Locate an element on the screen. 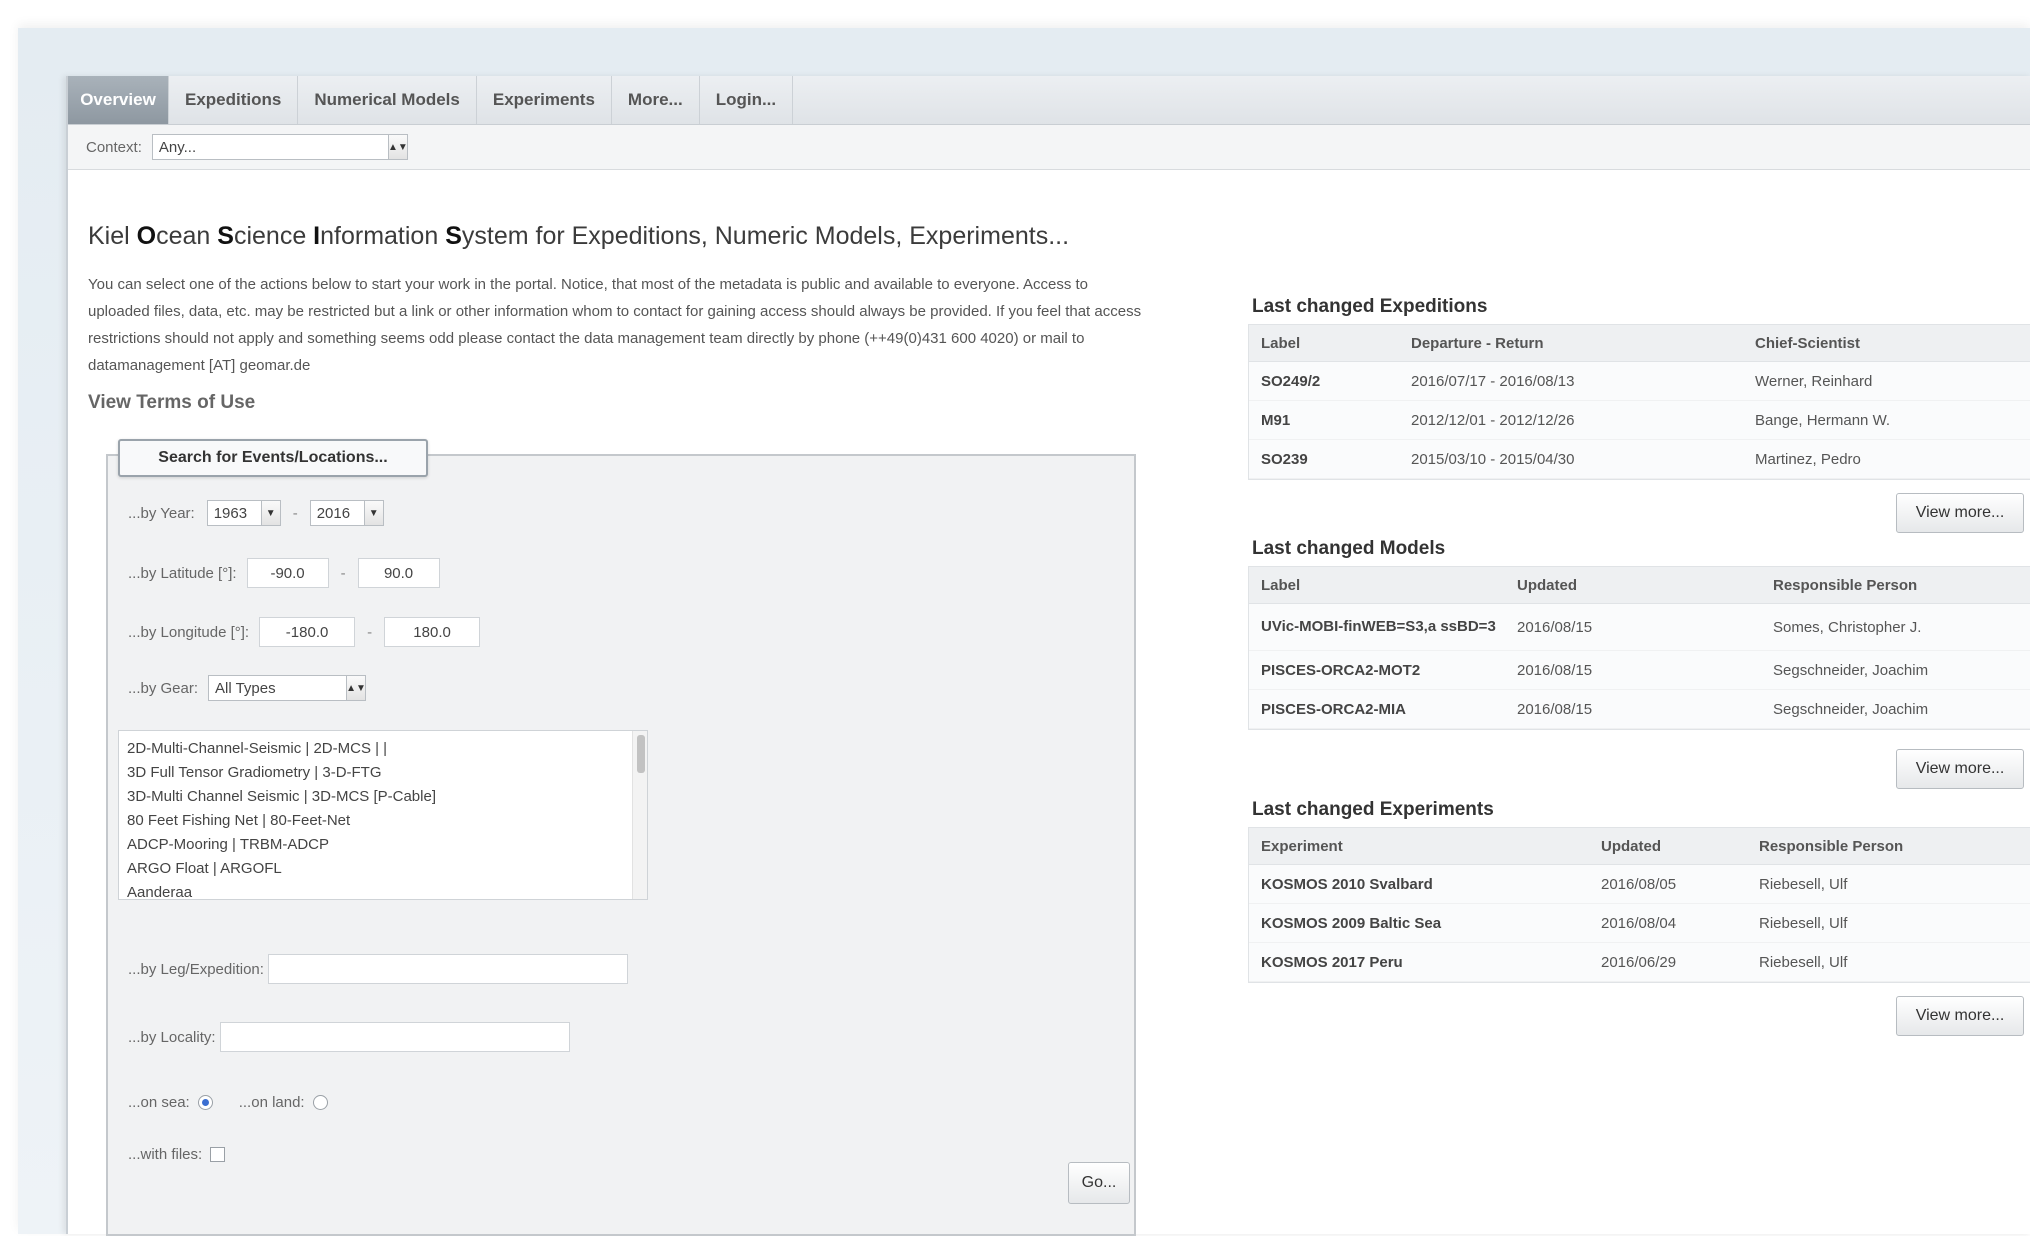 The image size is (2030, 1236). title-initial: O is located at coordinates (146, 236).